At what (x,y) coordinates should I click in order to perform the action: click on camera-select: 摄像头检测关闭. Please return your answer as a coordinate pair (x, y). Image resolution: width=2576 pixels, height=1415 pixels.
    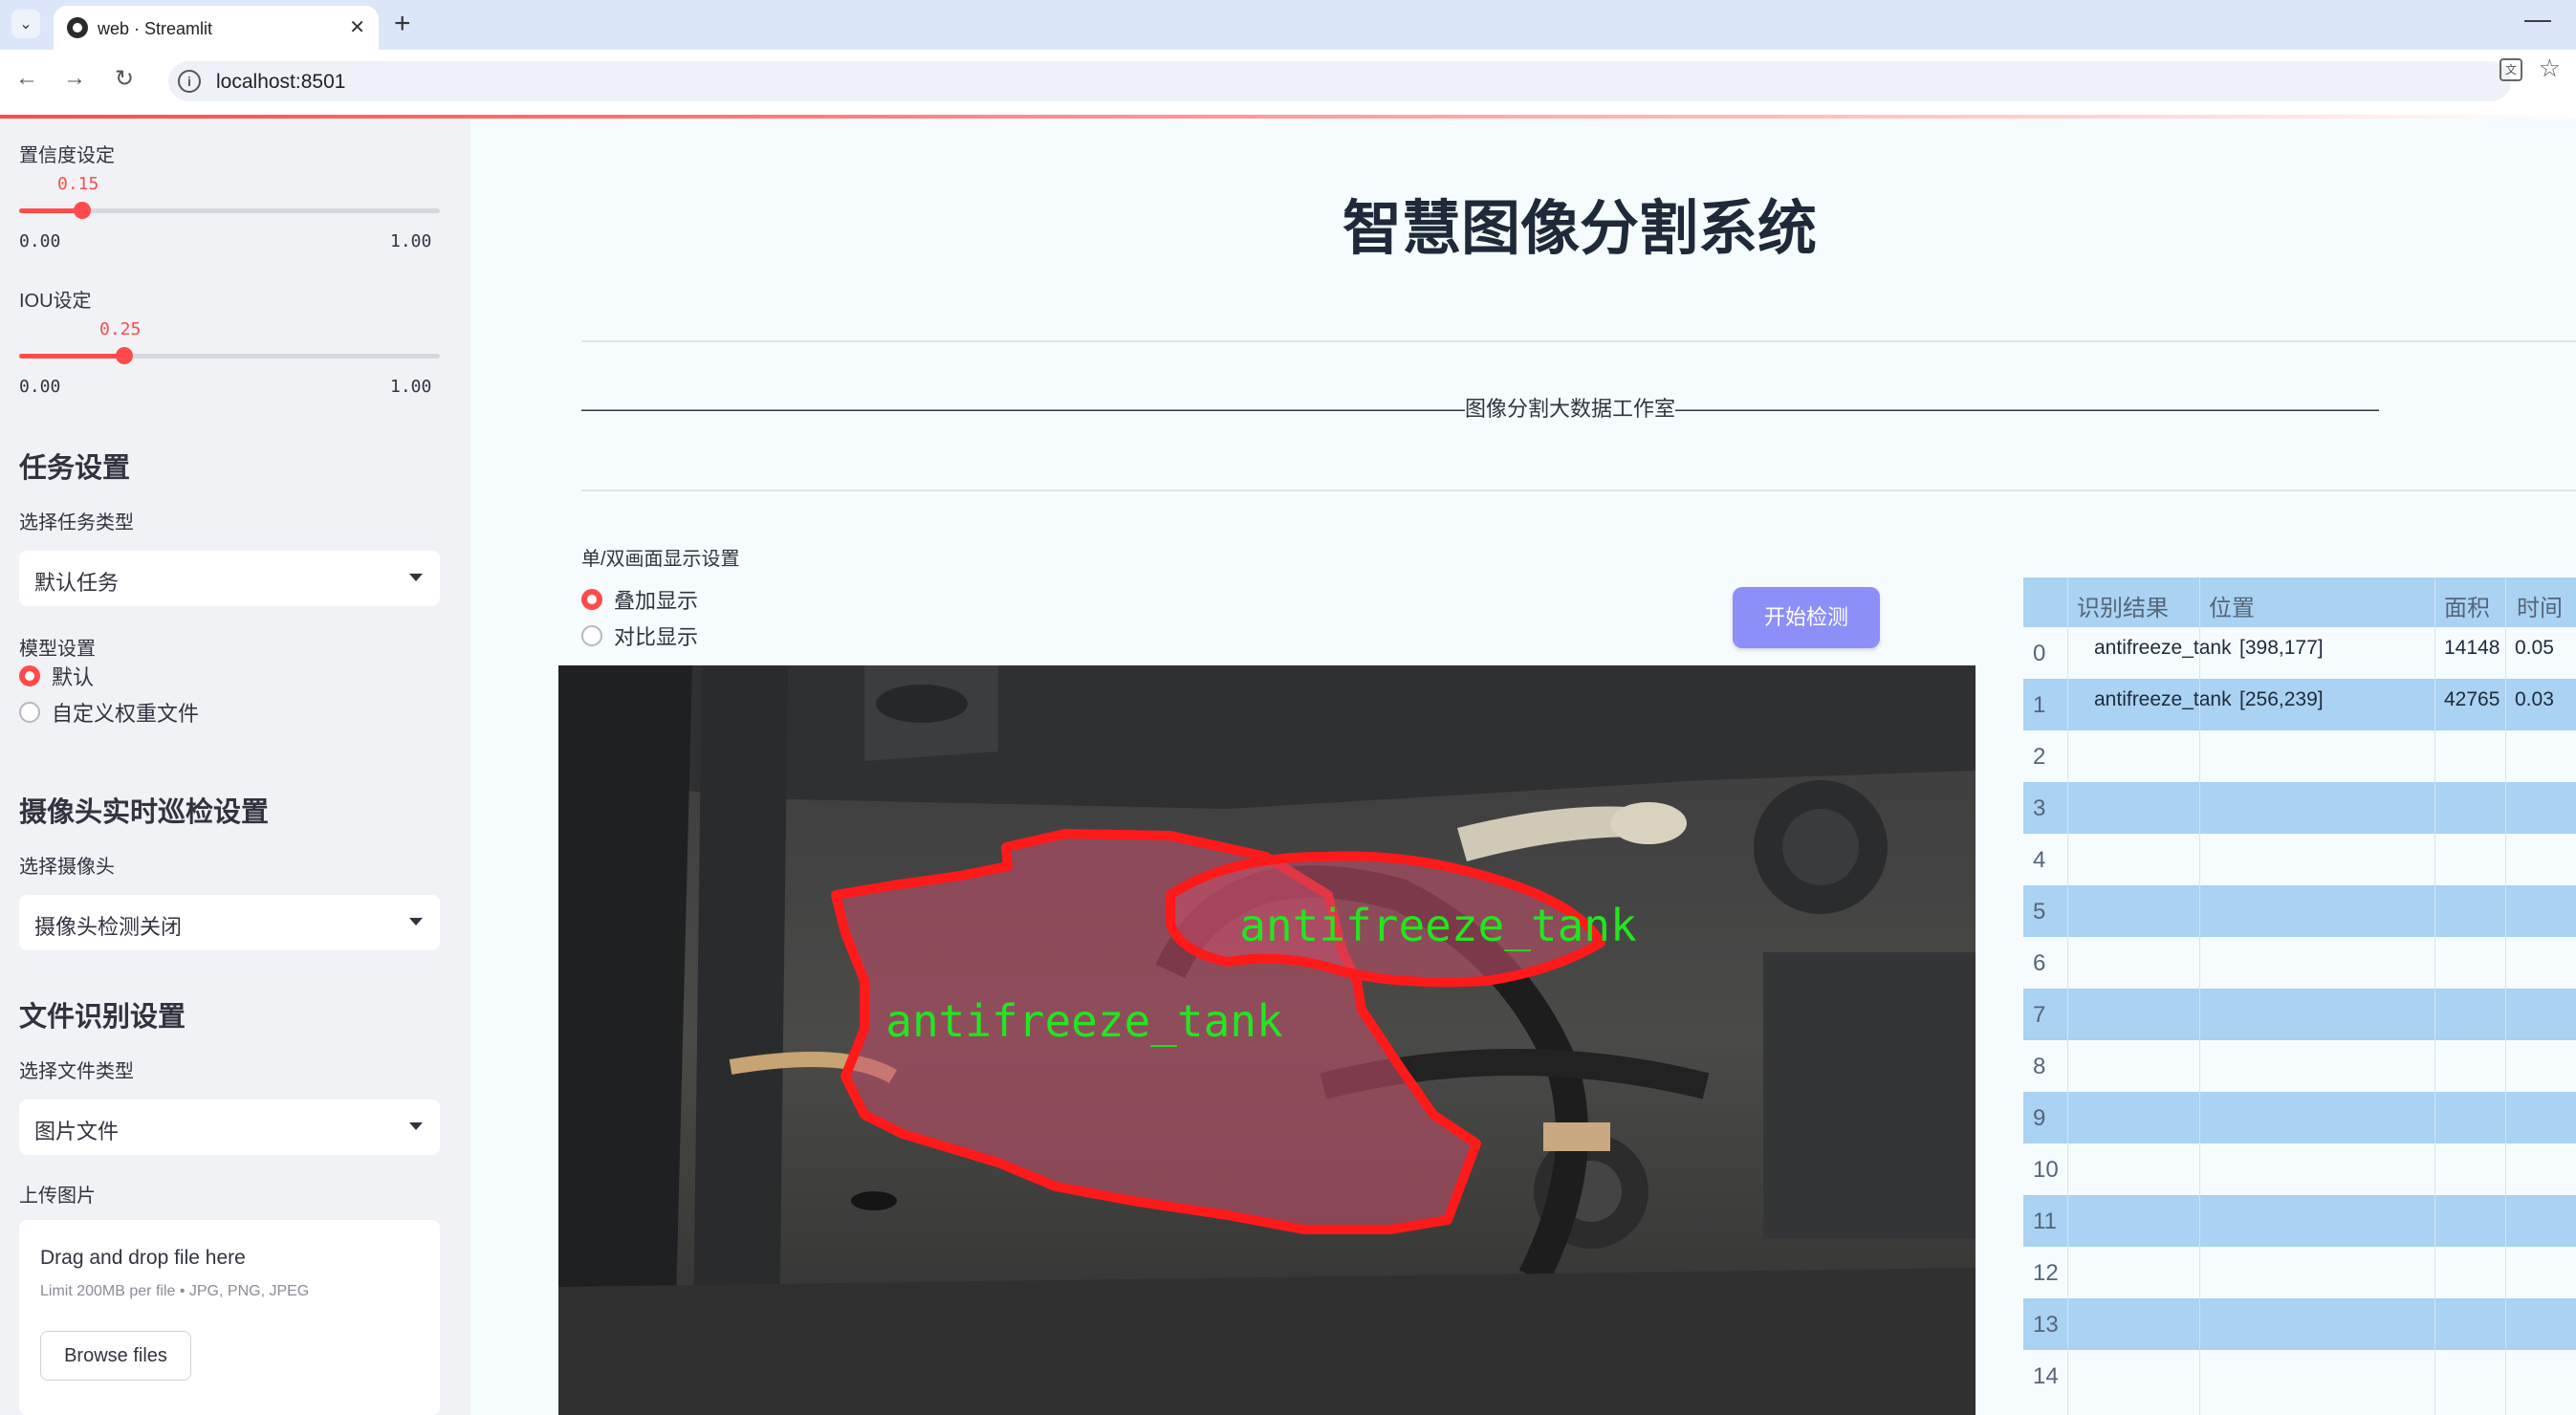
    Looking at the image, I should click on (229, 922).